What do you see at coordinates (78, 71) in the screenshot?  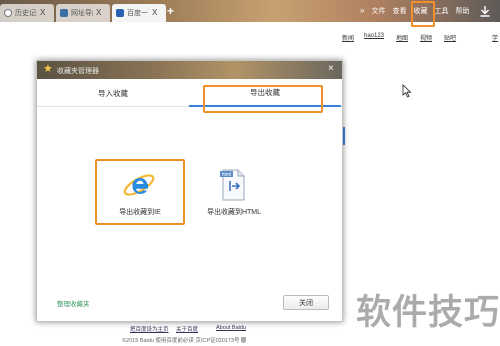 I see `dialog-title: 收藏夹管理器` at bounding box center [78, 71].